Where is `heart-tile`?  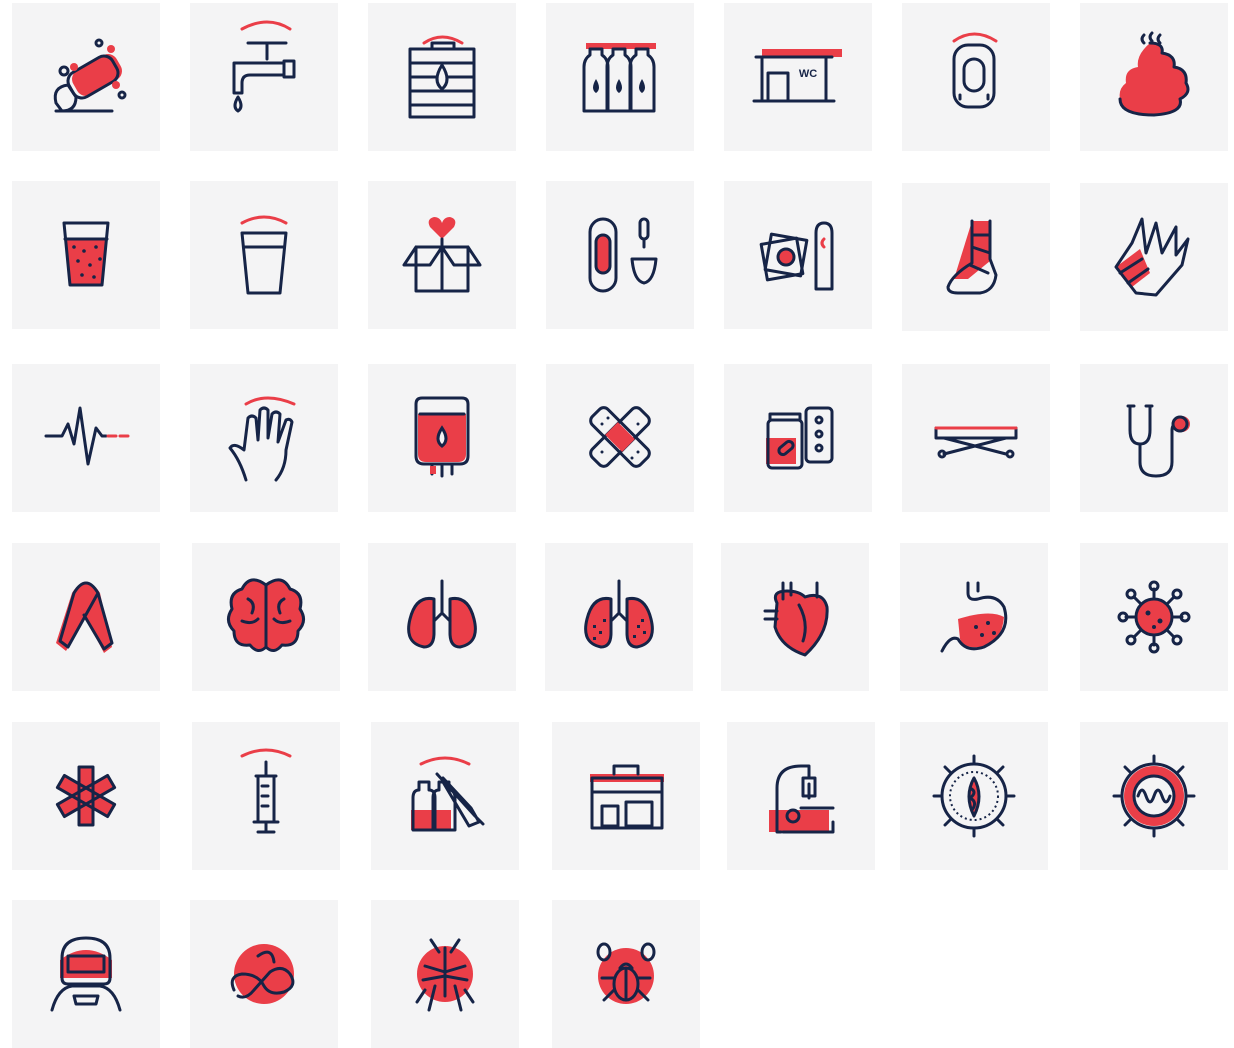 heart-tile is located at coordinates (795, 617).